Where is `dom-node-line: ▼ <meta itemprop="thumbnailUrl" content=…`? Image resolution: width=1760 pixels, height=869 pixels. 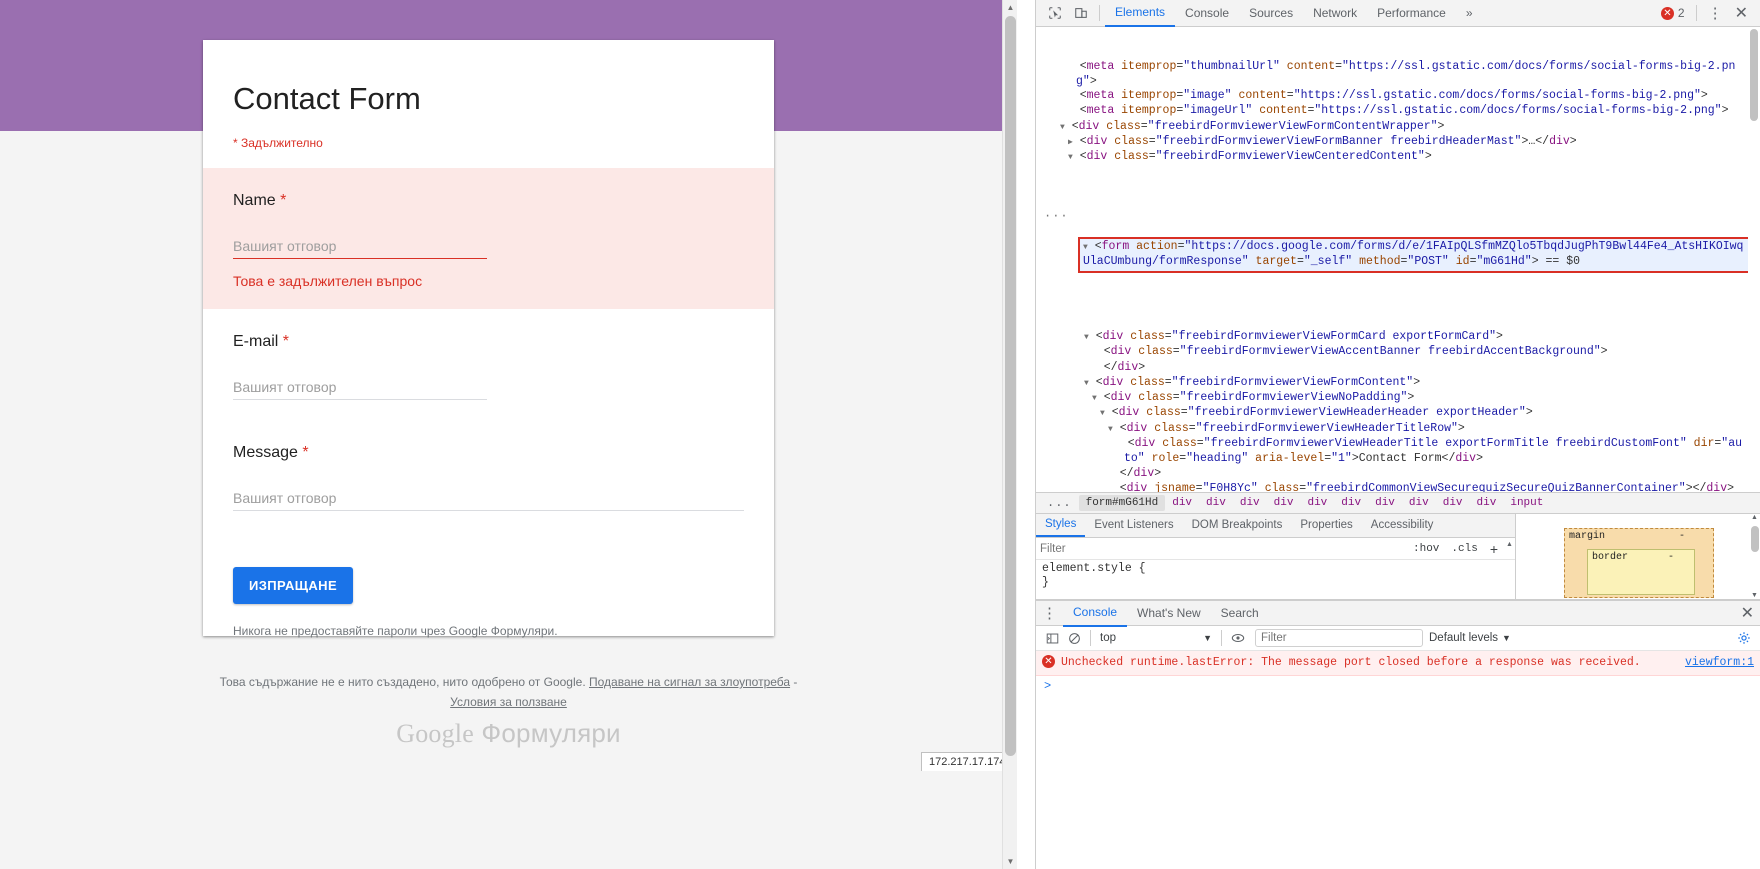 dom-node-line: ▼ <meta itemprop="thumbnailUrl" content=… is located at coordinates (1398, 75).